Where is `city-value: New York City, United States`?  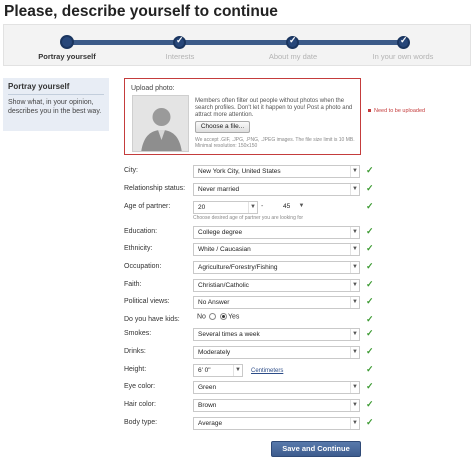
city-value: New York City, United States is located at coordinates (239, 171).